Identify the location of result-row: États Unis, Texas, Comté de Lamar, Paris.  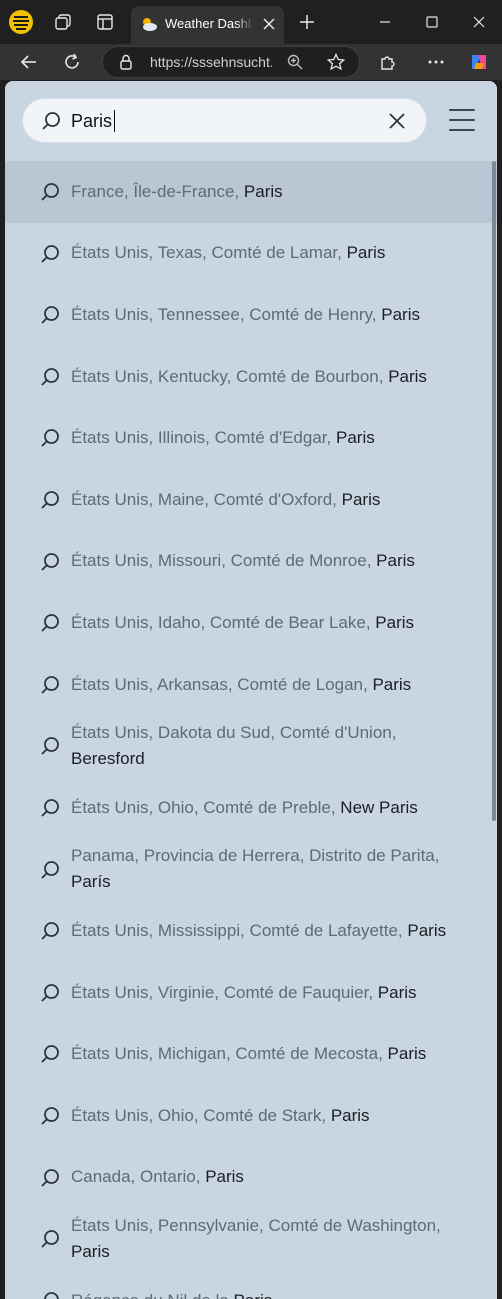
(251, 254).